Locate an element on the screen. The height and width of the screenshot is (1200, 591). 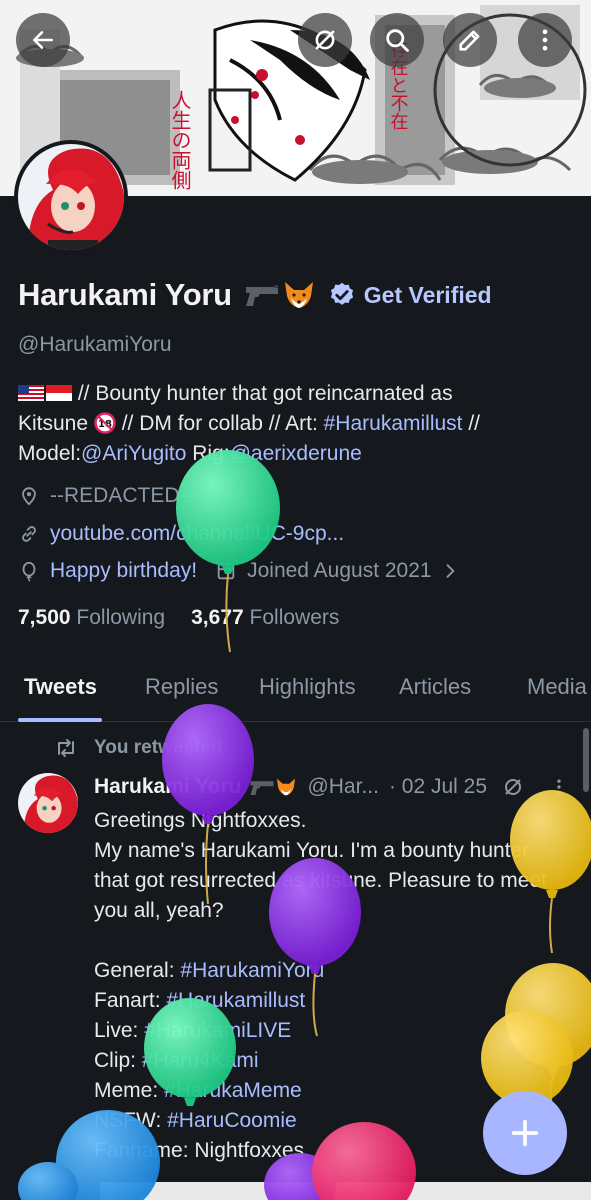
verified-badge-icon is located at coordinates (341, 293).